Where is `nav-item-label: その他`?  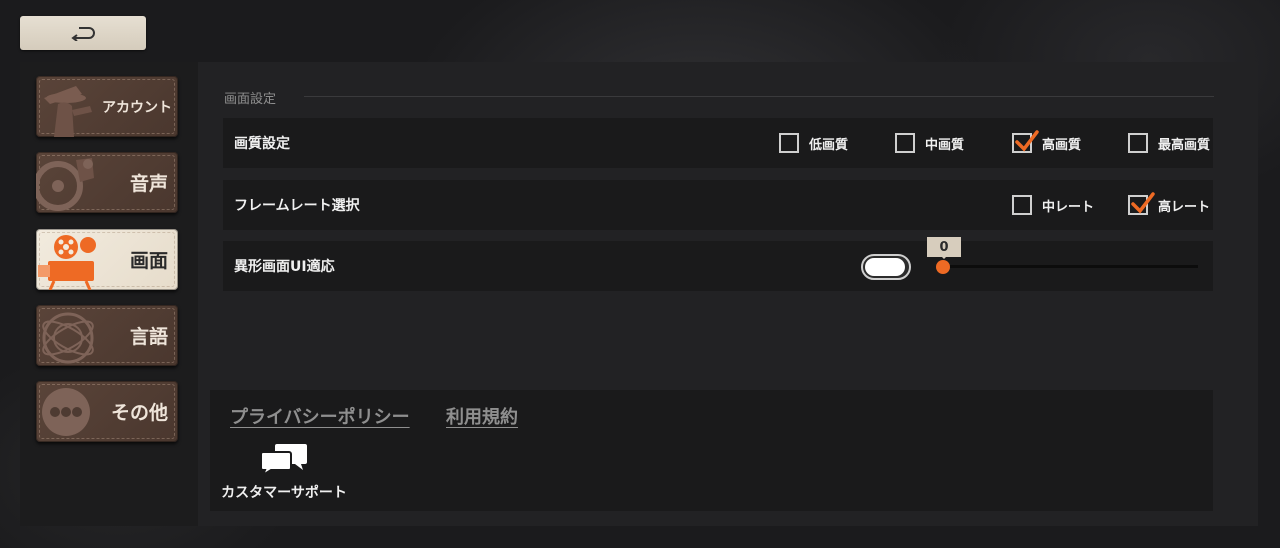
nav-item-label: その他 is located at coordinates (139, 413).